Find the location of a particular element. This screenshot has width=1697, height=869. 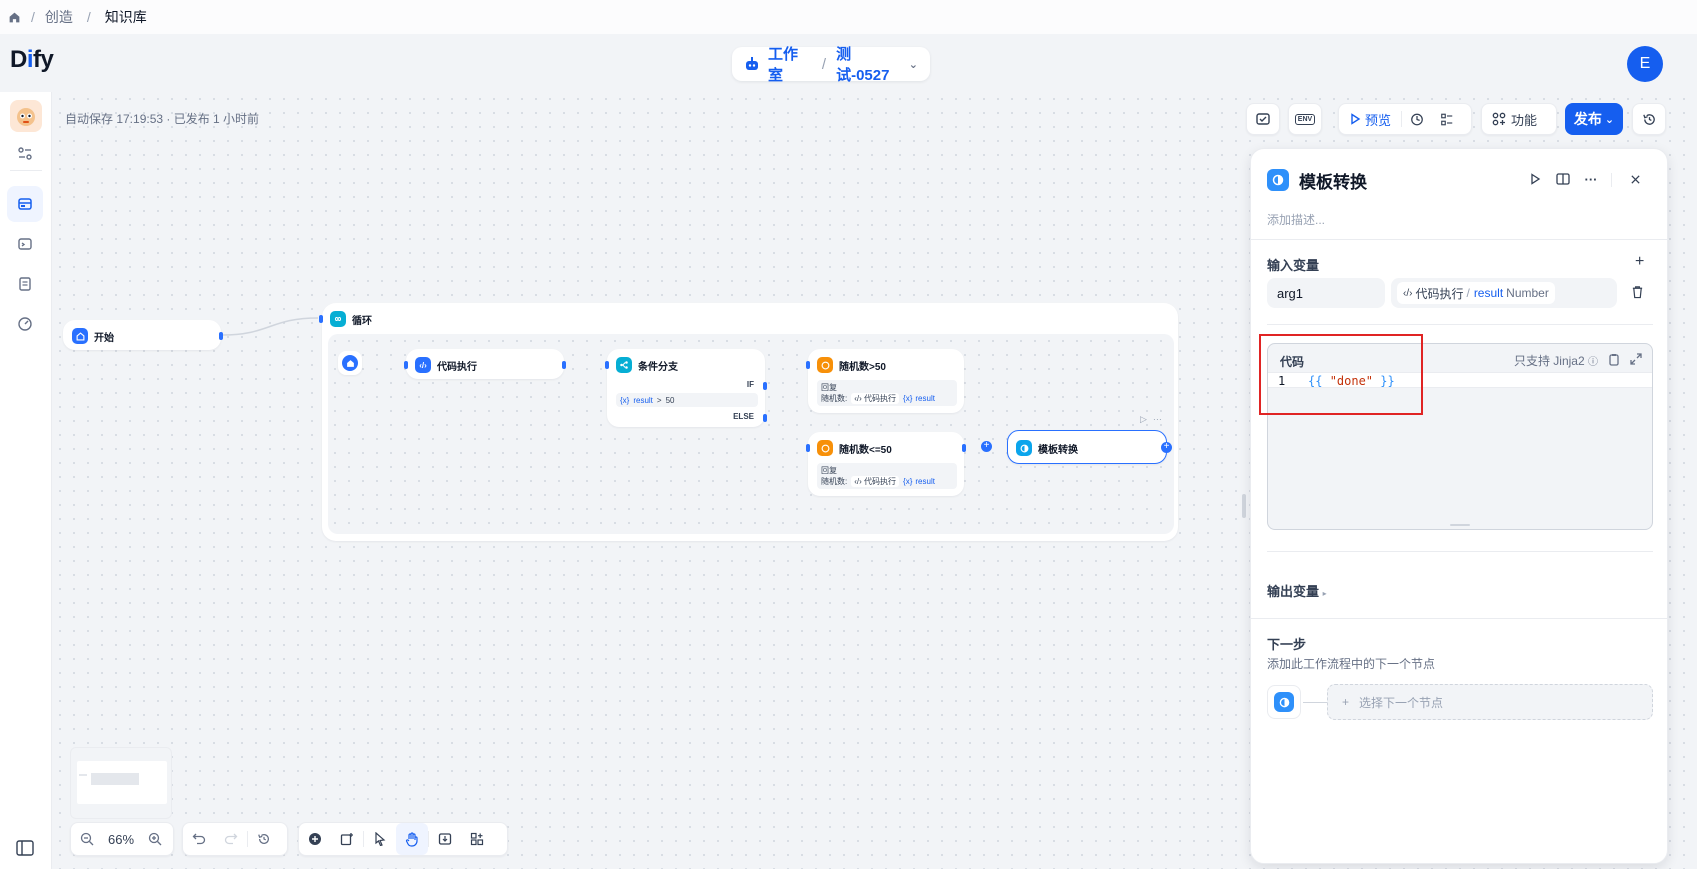

zoom-controls: 66% is located at coordinates (122, 839).